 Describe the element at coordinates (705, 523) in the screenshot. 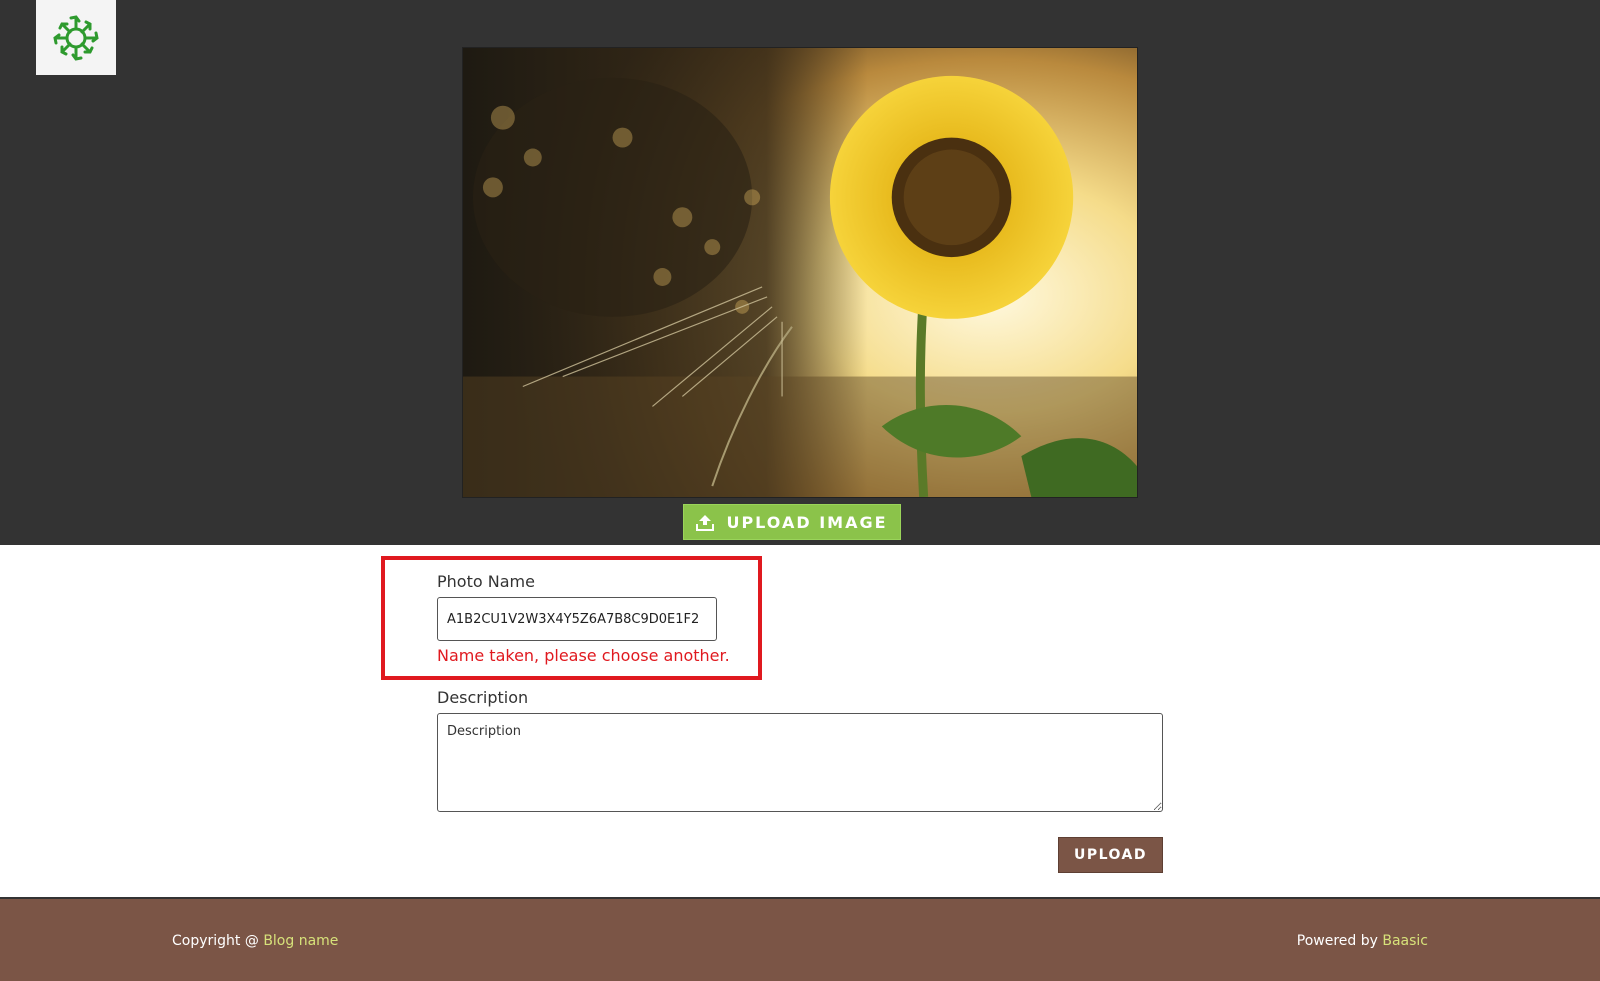

I see `upload-icon` at that location.